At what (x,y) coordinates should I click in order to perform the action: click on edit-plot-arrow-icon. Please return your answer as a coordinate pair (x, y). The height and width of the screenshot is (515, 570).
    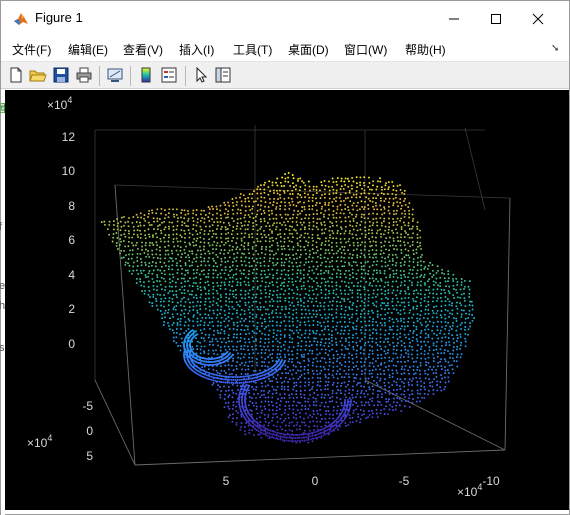
    Looking at the image, I should click on (201, 75).